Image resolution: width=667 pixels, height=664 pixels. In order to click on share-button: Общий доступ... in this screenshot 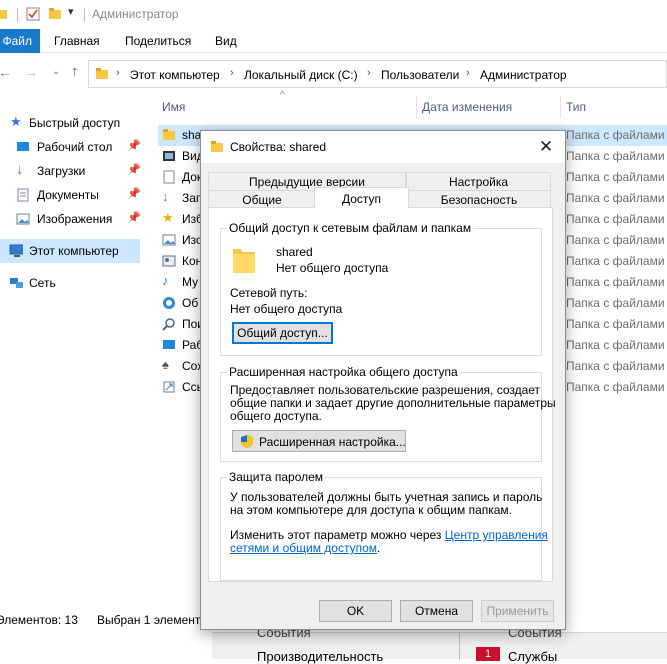, I will do `click(282, 333)`.